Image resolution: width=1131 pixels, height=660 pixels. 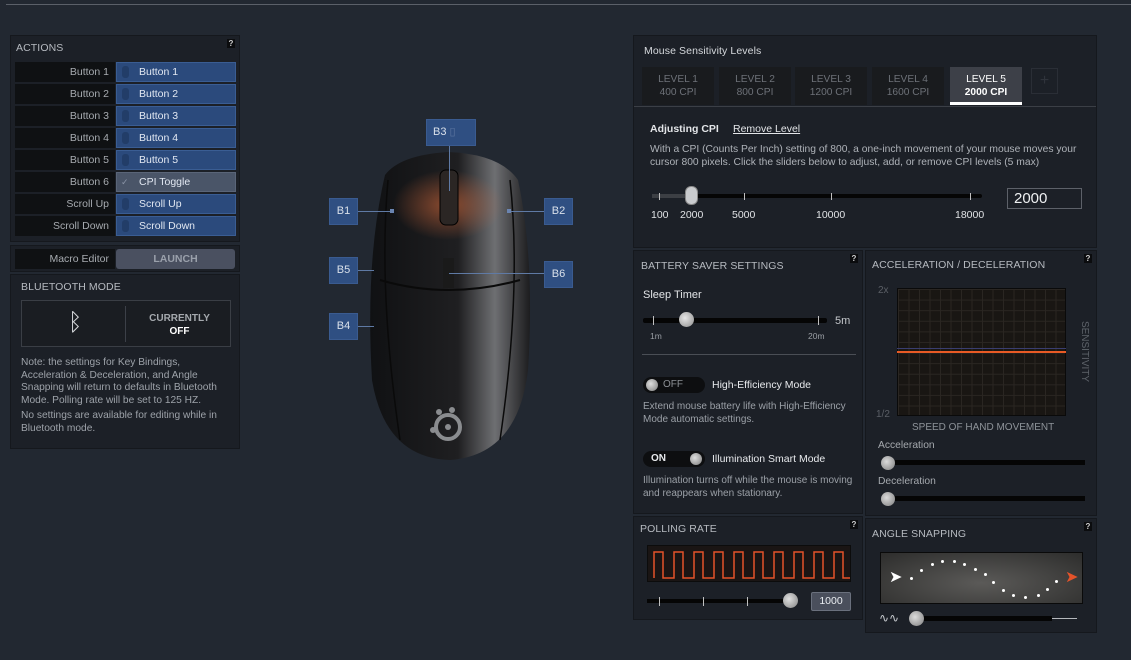 I want to click on cpi-tick-label: 2000, so click(x=692, y=215).